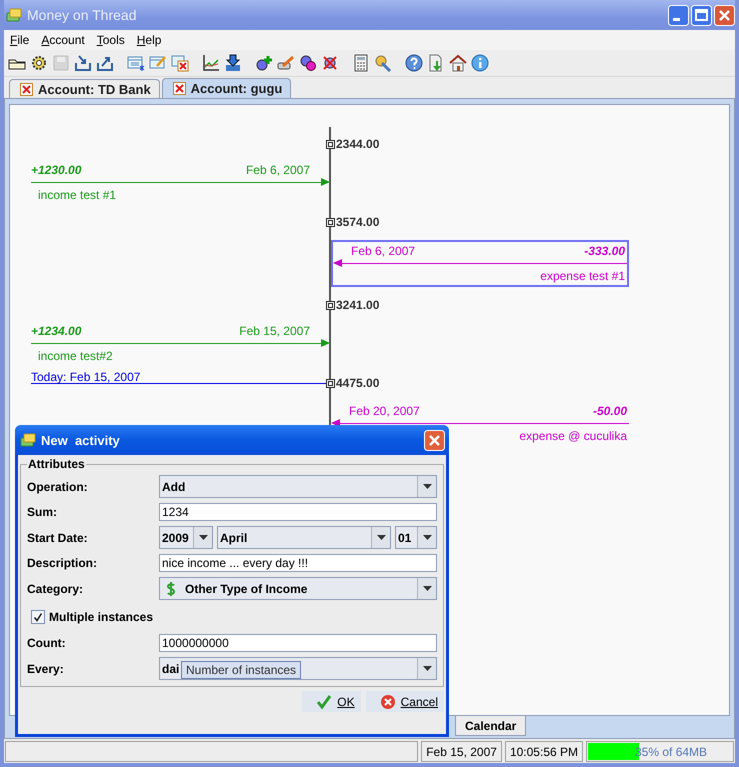  What do you see at coordinates (573, 436) in the screenshot?
I see `entry-description: expense @ cuculika` at bounding box center [573, 436].